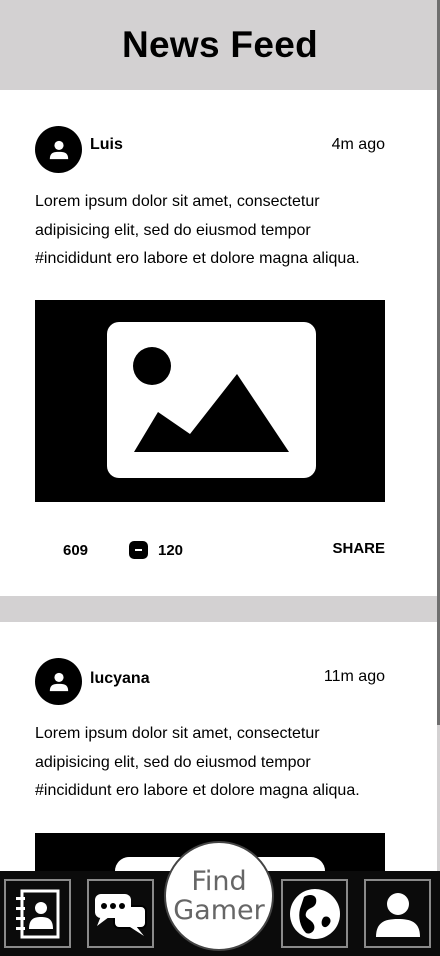 Image resolution: width=440 pixels, height=956 pixels. I want to click on comments-count: 120, so click(170, 550).